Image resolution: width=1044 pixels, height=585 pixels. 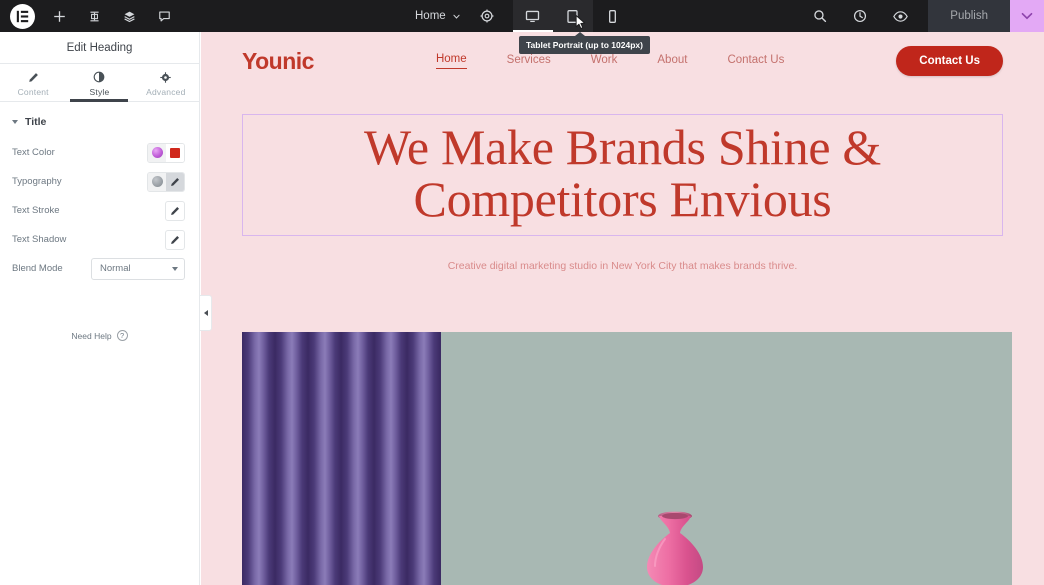 I want to click on mobile-icon, so click(x=613, y=16).